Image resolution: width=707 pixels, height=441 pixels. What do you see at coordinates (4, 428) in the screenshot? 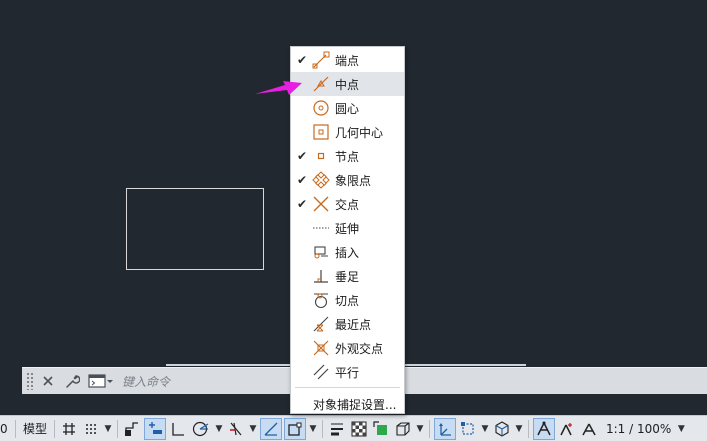
I see `status-clipped-text: 0` at bounding box center [4, 428].